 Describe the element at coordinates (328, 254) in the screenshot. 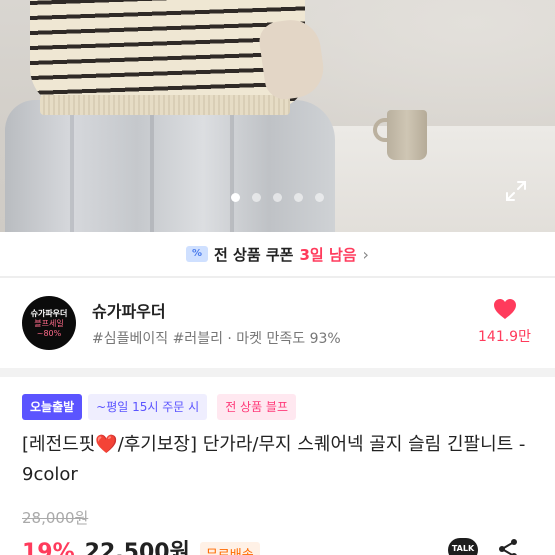

I see `coupon-remaining: 3일 남음` at that location.